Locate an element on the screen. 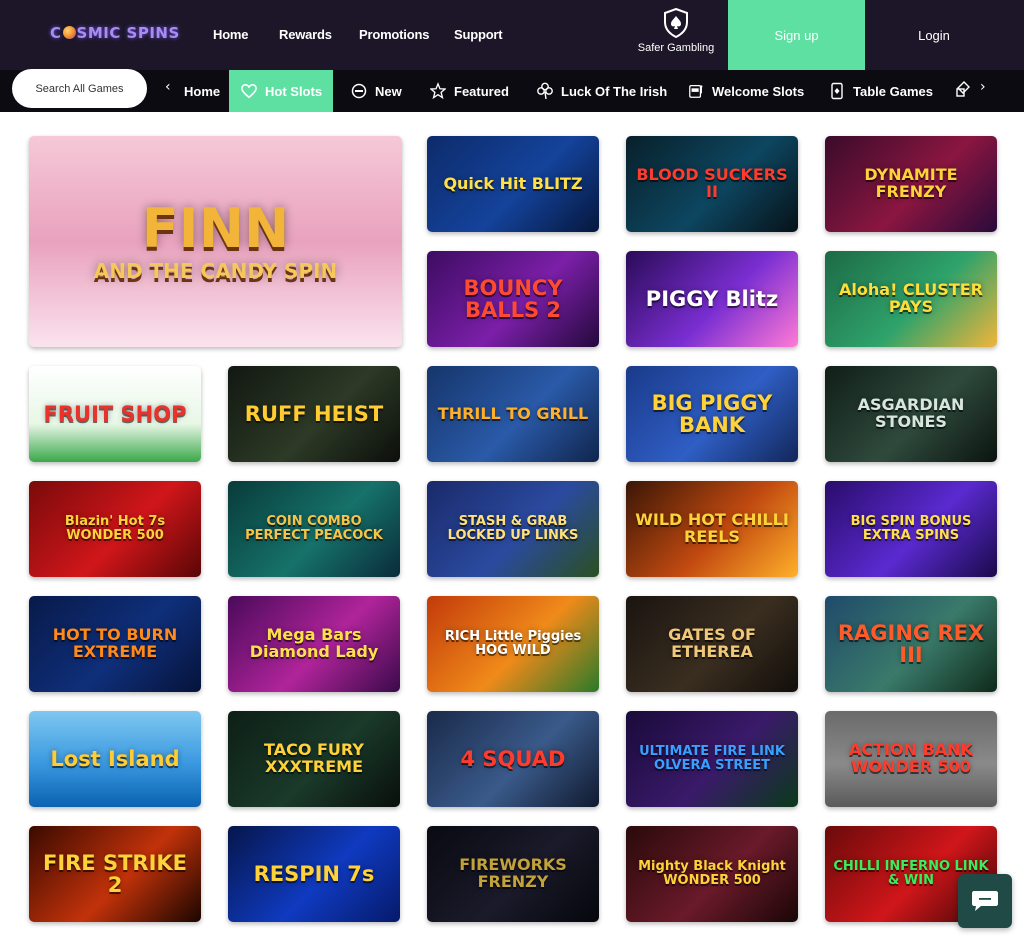  spade-shield-icon is located at coordinates (676, 23).